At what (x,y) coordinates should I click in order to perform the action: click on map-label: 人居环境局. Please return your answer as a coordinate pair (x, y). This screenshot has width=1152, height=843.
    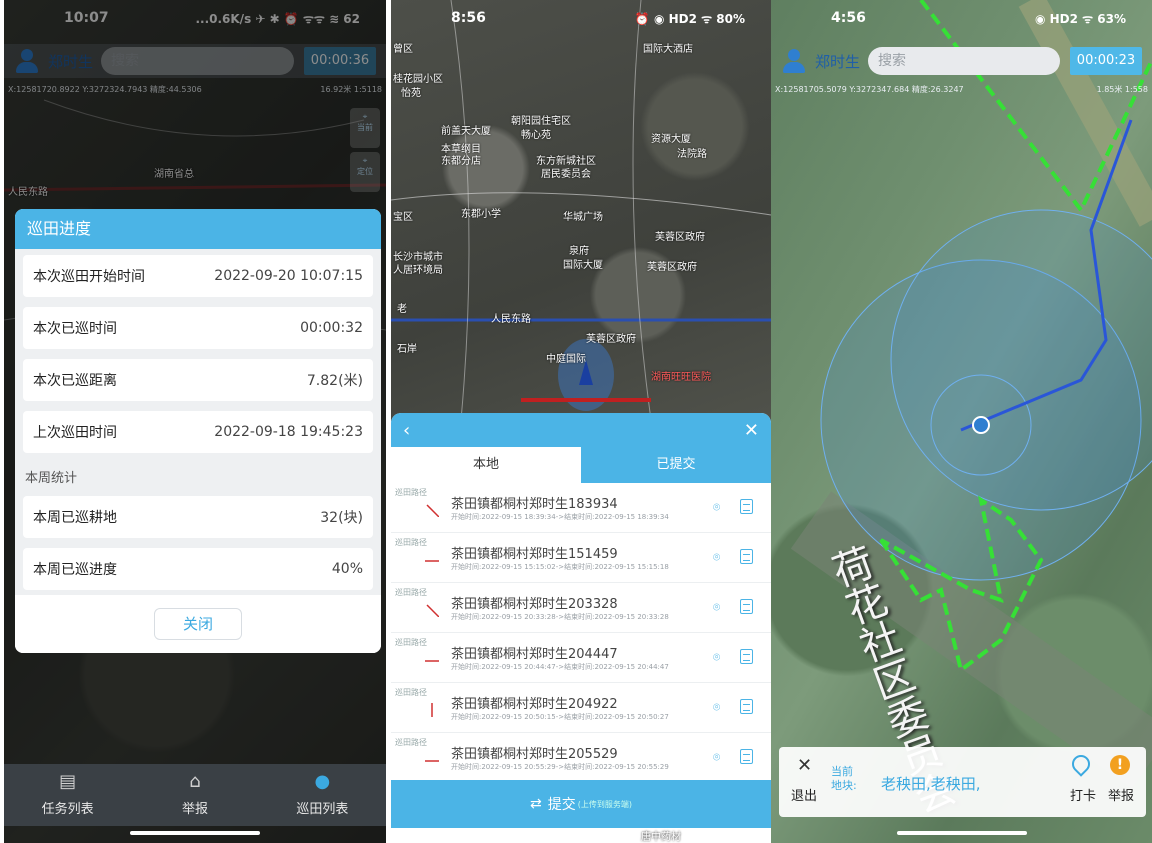
    Looking at the image, I should click on (418, 270).